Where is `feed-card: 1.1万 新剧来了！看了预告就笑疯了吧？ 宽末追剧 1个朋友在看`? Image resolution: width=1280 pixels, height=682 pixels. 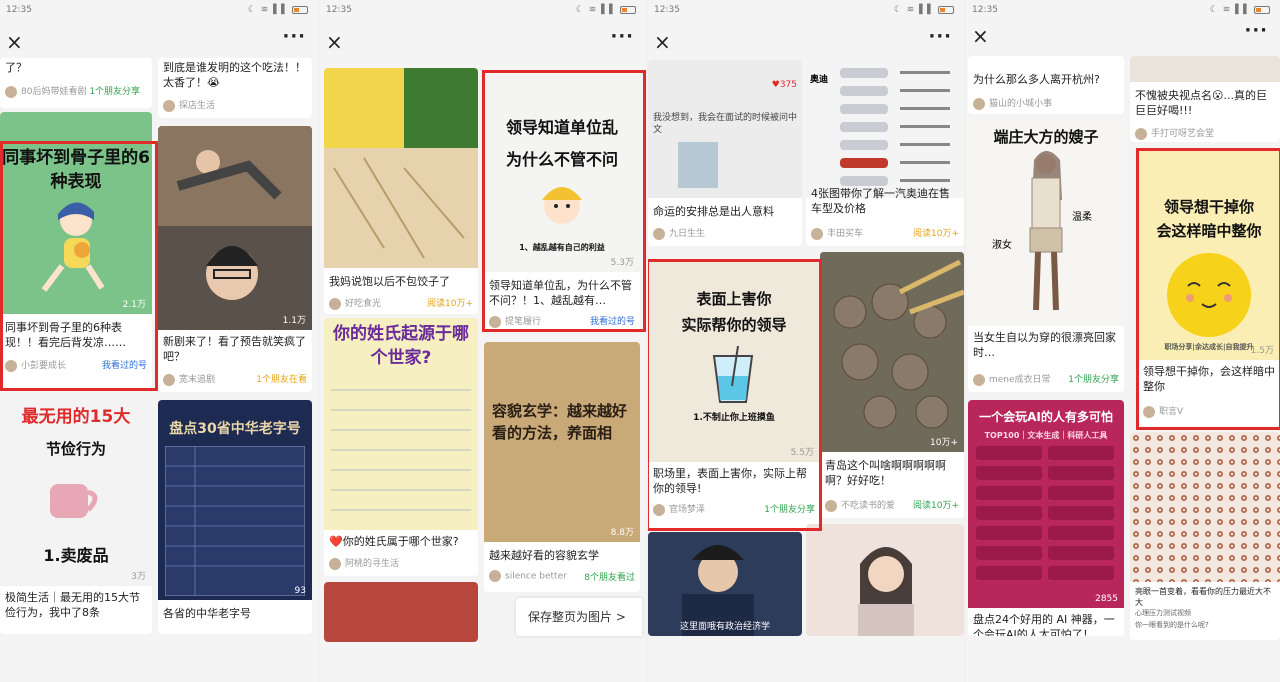 feed-card: 1.1万 新剧来了！看了预告就笑疯了吧？ 宽末追剧 1个朋友在看 is located at coordinates (235, 259).